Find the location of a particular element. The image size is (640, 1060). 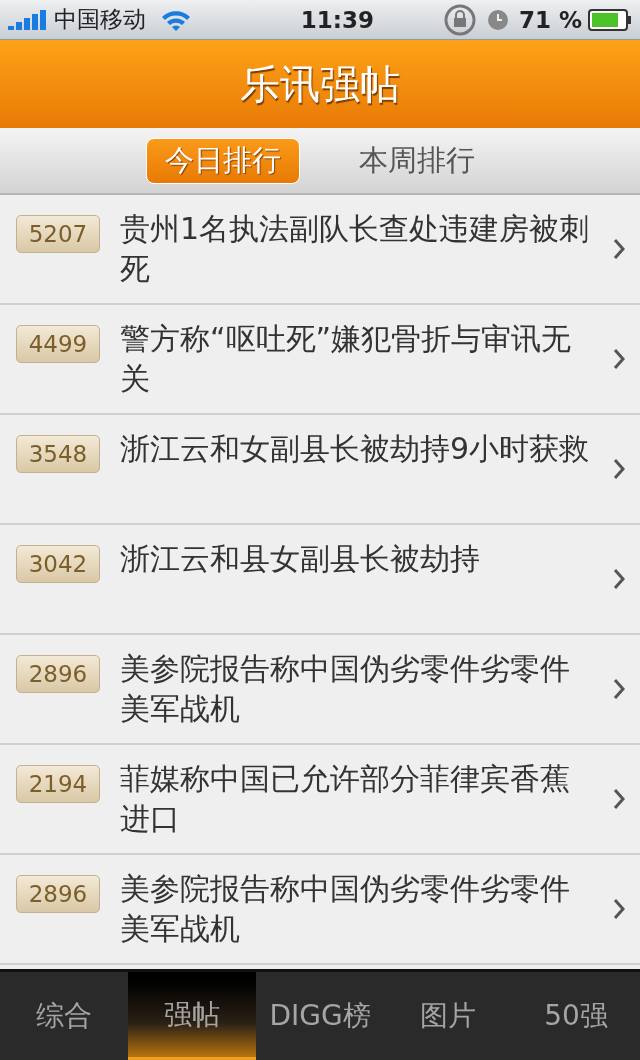

battery-percent: 71 % is located at coordinates (550, 19).